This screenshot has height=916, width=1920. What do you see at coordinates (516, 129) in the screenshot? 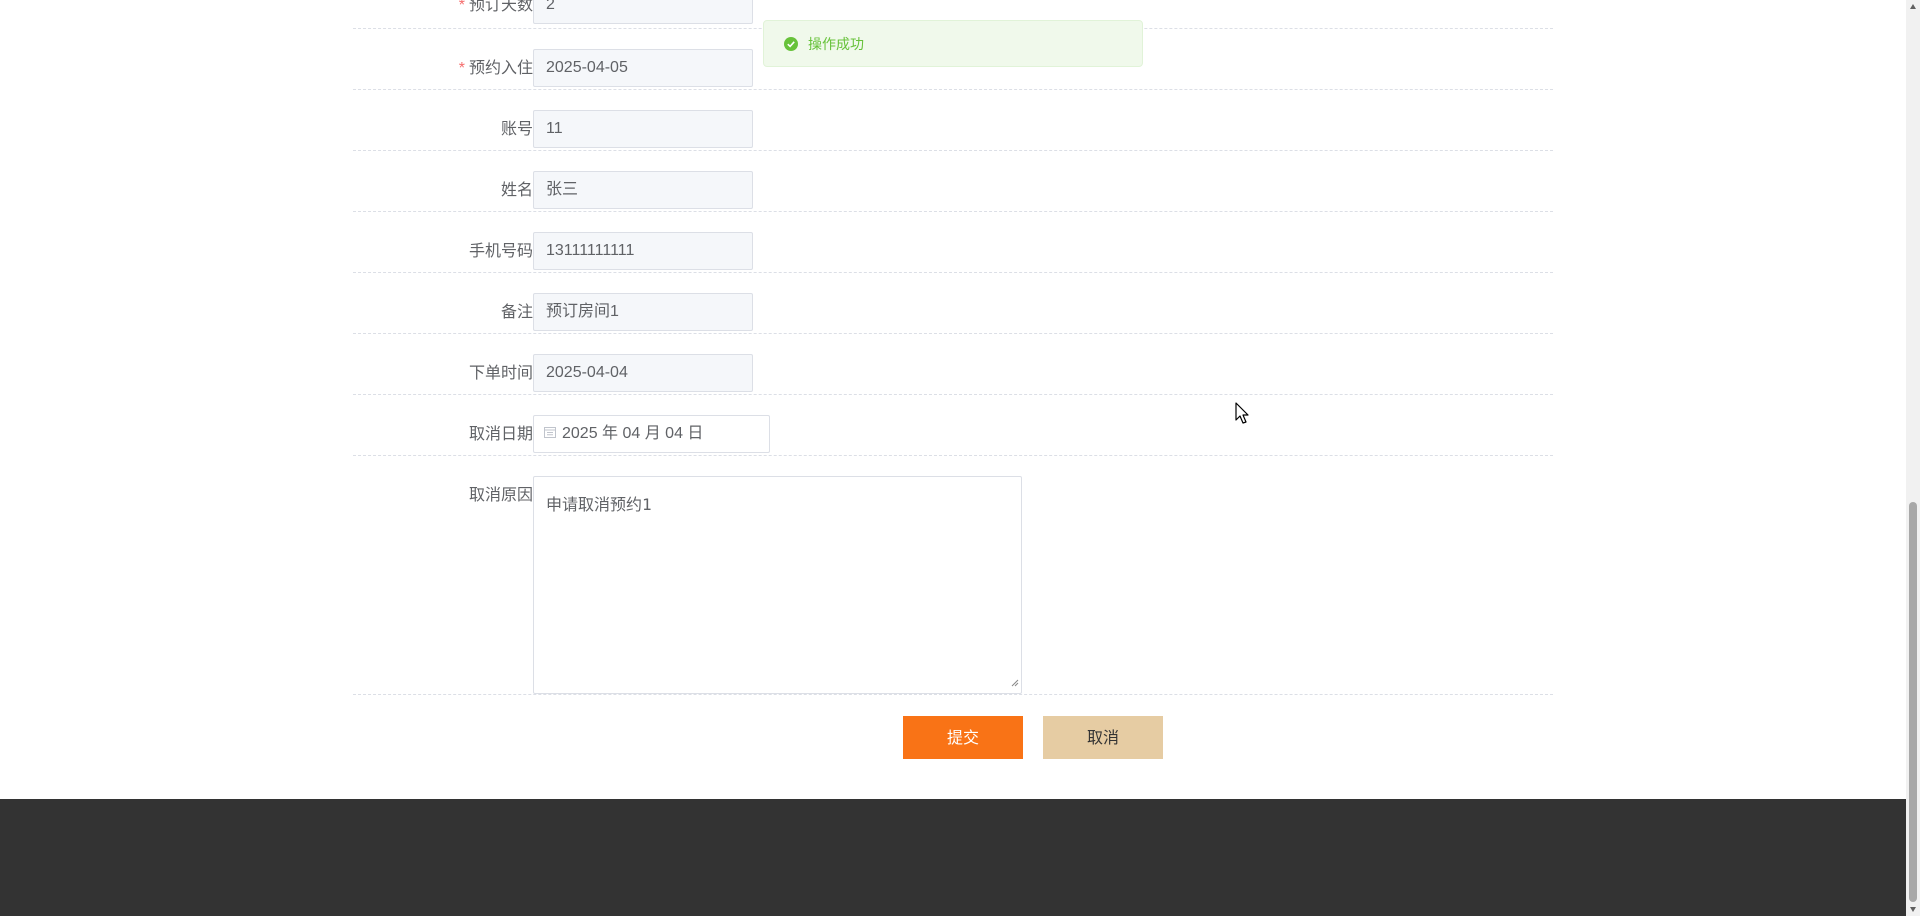
I see `account-label: 账号` at bounding box center [516, 129].